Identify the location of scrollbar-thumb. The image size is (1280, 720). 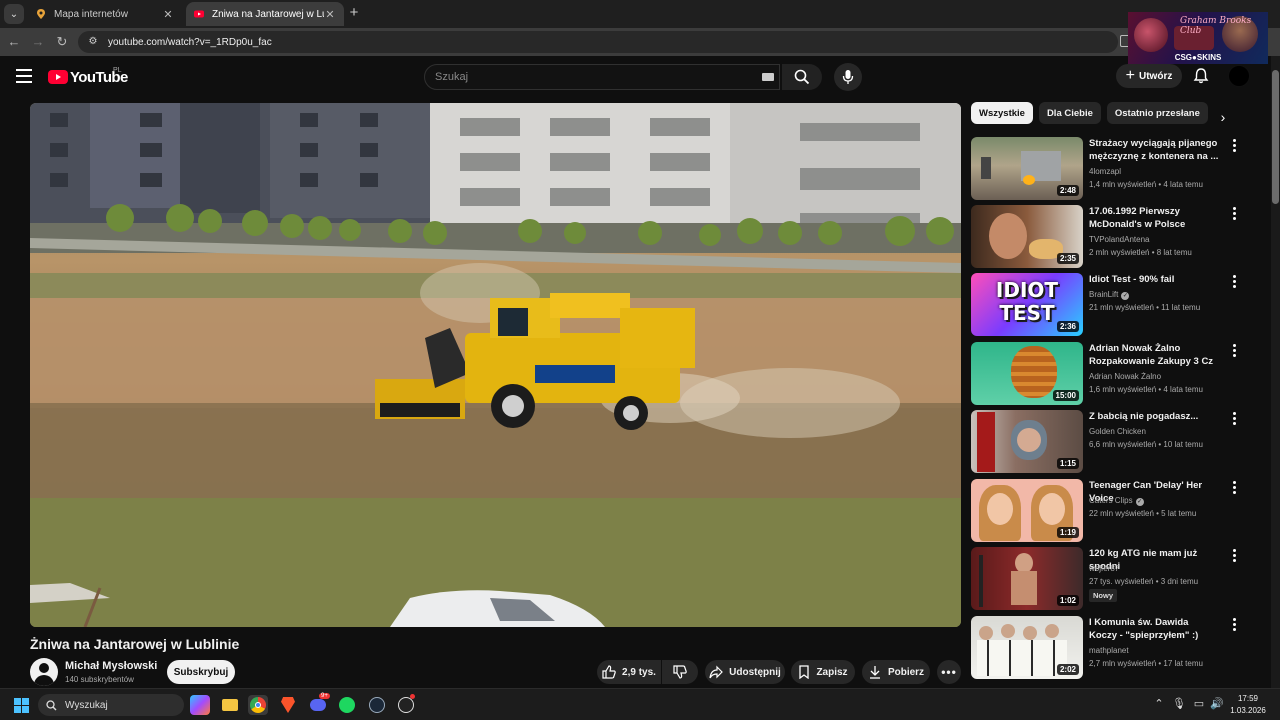
(1275, 137).